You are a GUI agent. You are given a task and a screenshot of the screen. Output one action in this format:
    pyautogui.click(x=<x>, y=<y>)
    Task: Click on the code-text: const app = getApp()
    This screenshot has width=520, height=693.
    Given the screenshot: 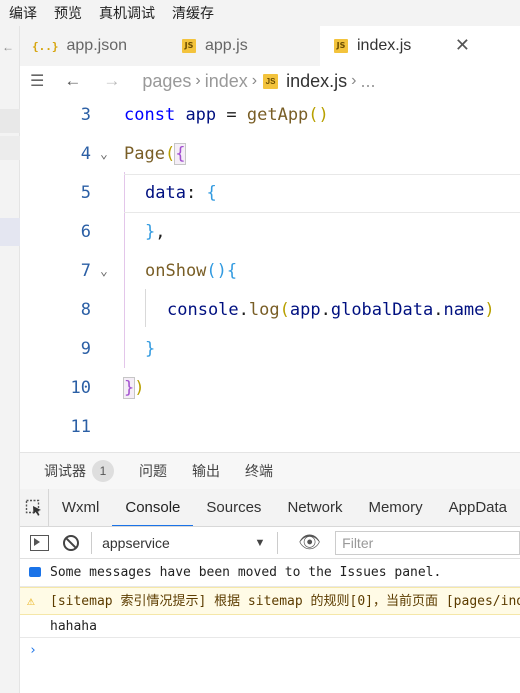 What is the action you would take?
    pyautogui.click(x=226, y=115)
    